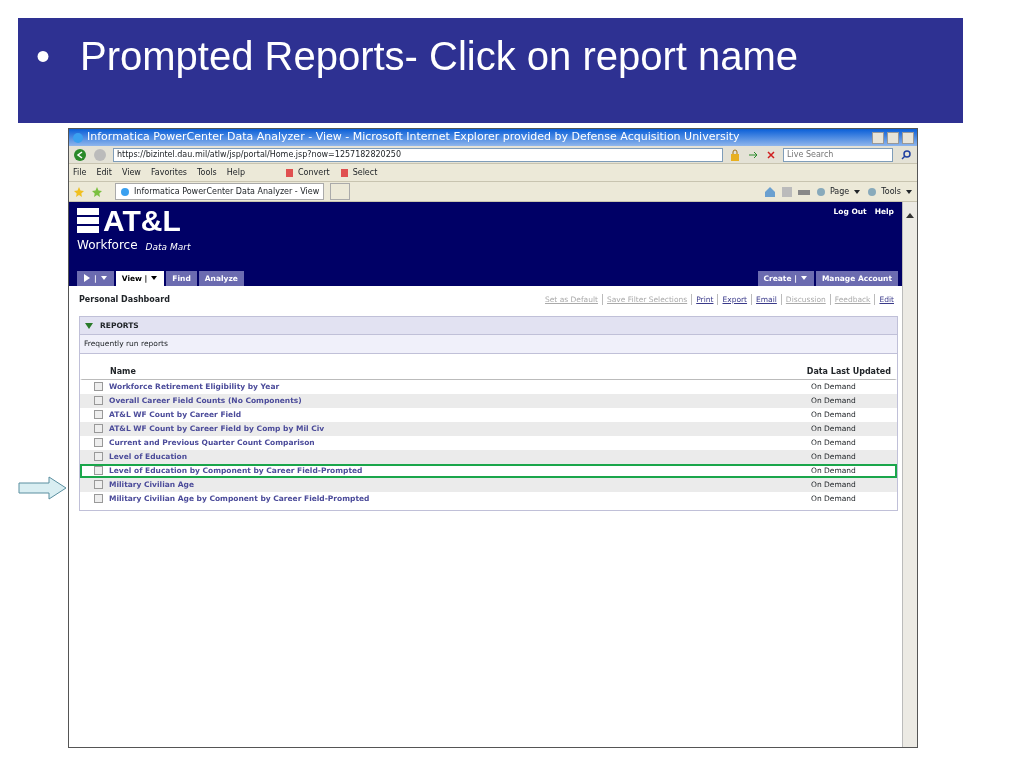 Image resolution: width=1024 pixels, height=768 pixels. What do you see at coordinates (838, 191) in the screenshot?
I see `toolbar-button: Page` at bounding box center [838, 191].